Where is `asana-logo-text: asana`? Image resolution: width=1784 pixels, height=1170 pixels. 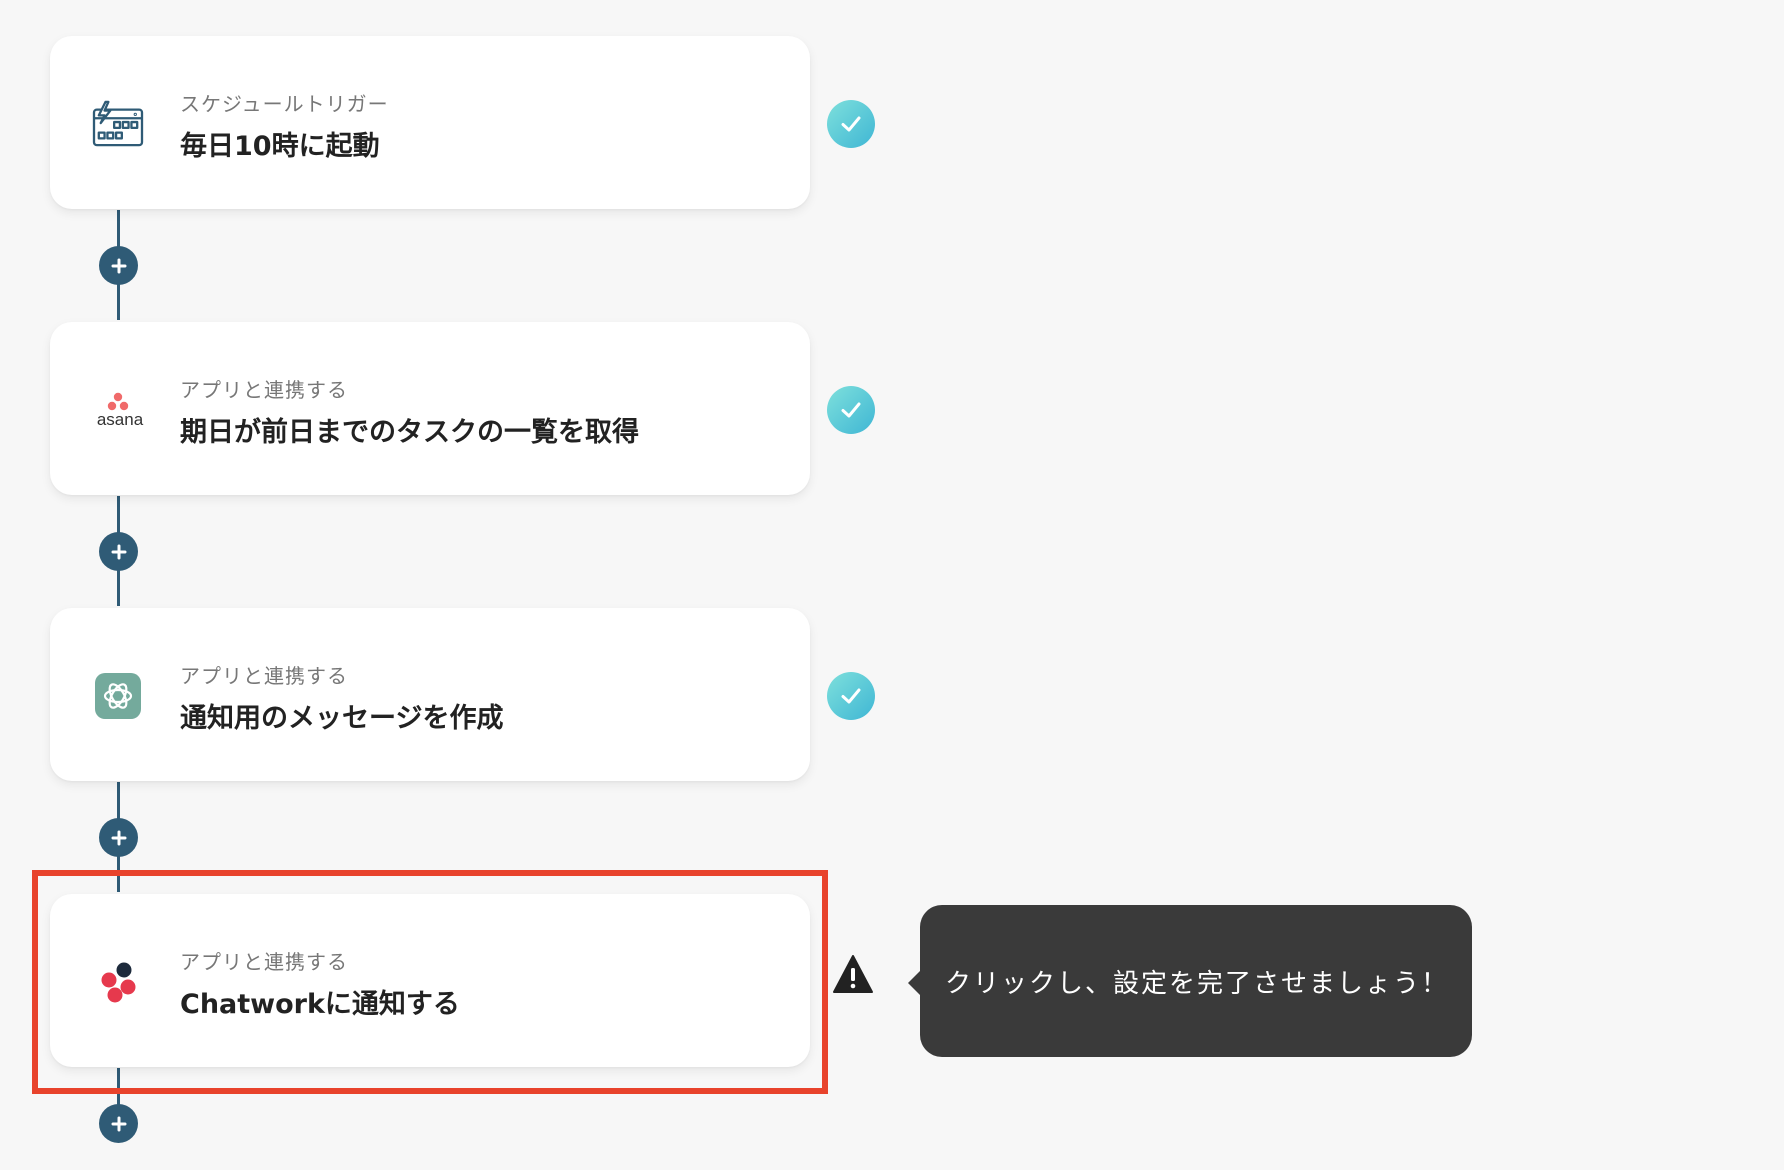
asana-logo-text: asana is located at coordinates (120, 419).